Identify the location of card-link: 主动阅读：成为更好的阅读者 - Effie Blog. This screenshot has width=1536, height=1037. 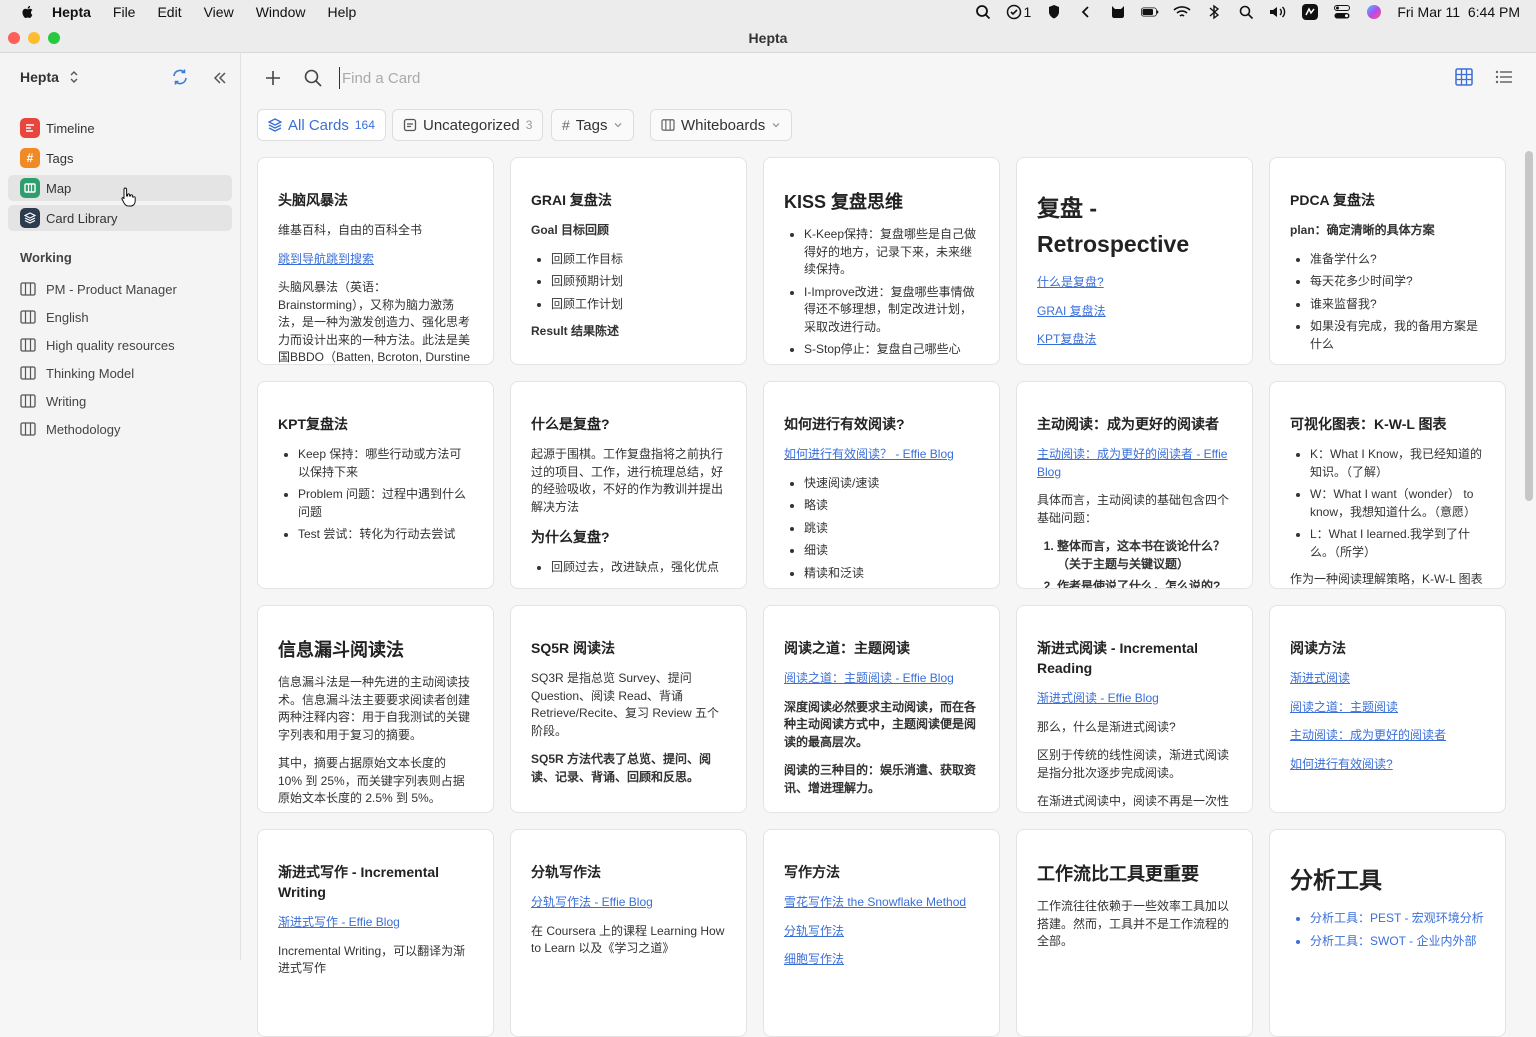
(1134, 463).